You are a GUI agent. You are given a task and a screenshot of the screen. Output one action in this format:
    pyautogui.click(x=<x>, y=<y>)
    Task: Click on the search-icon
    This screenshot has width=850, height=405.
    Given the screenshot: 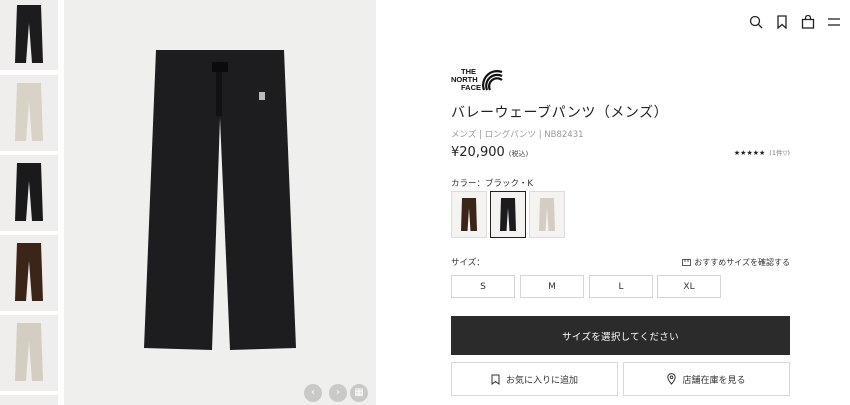 What is the action you would take?
    pyautogui.click(x=756, y=22)
    